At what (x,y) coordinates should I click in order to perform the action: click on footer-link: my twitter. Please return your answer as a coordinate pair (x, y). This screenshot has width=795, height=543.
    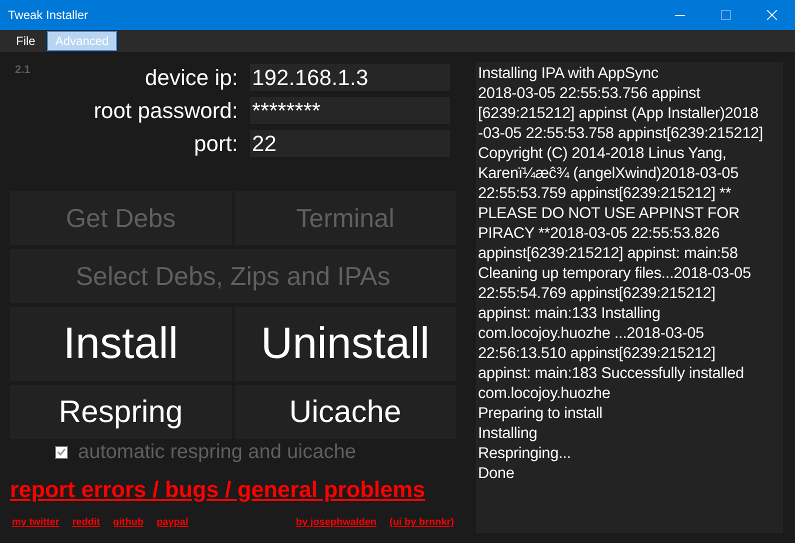
    Looking at the image, I should click on (36, 522).